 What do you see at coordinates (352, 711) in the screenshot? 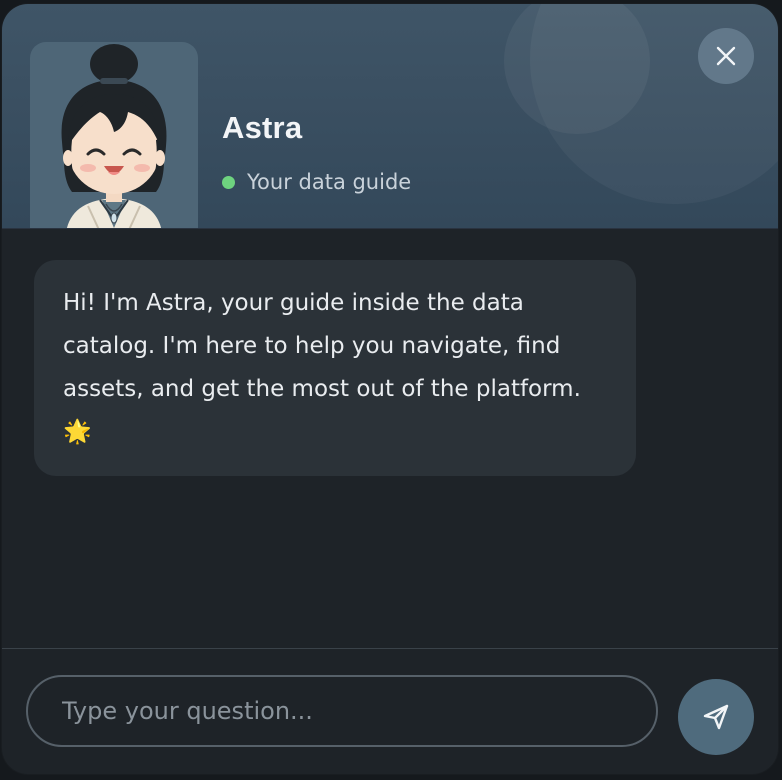
I see `question-input` at bounding box center [352, 711].